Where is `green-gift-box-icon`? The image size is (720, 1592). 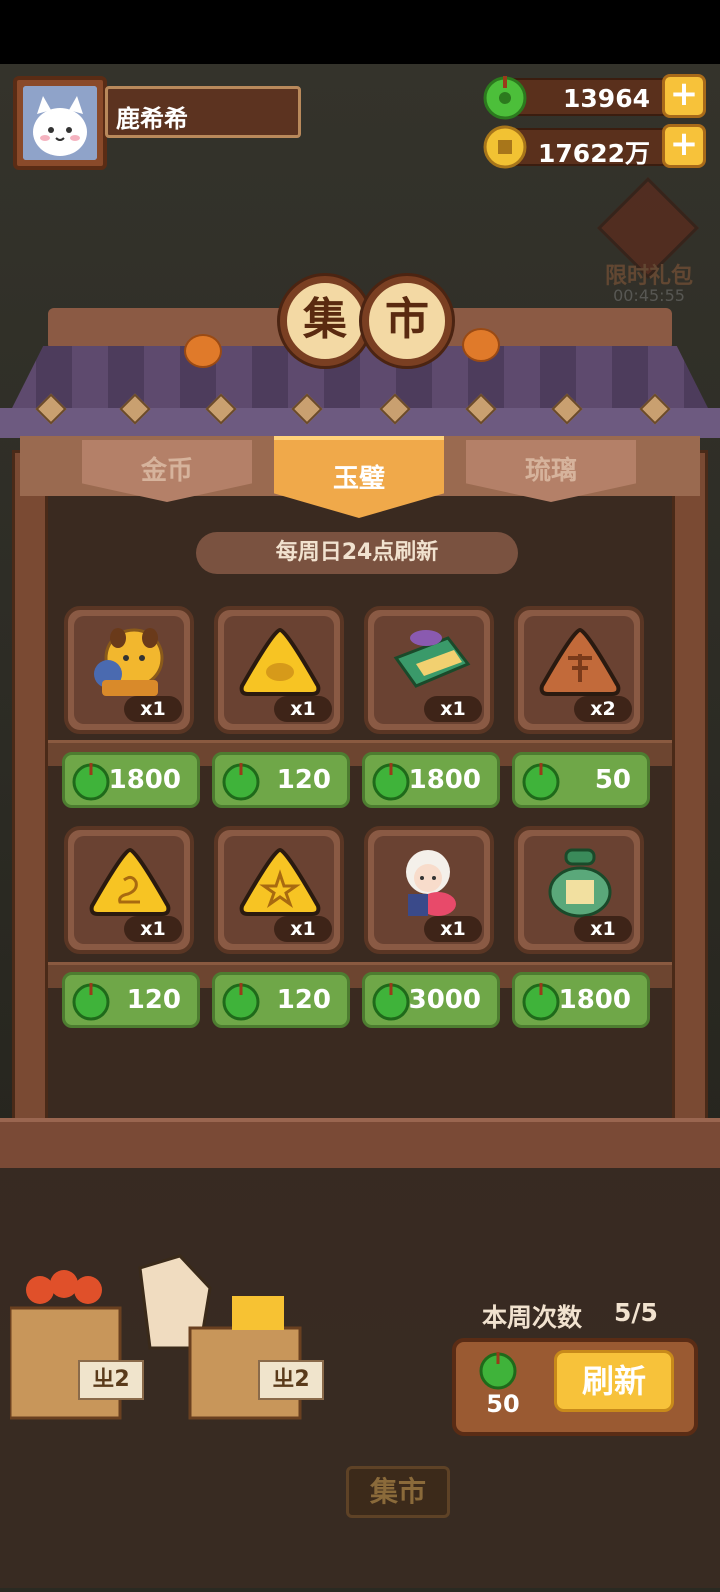
green-gift-box-icon is located at coordinates (432, 659).